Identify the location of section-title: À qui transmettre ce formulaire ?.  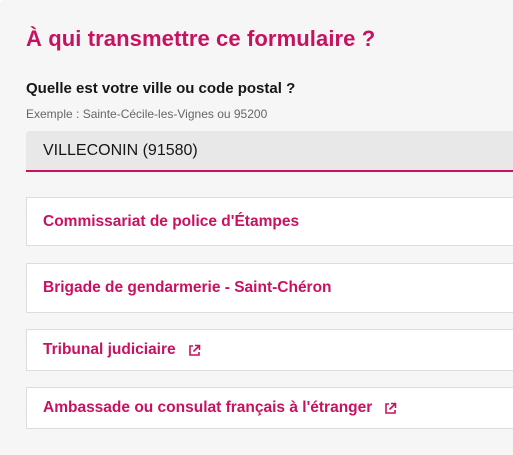
(201, 38).